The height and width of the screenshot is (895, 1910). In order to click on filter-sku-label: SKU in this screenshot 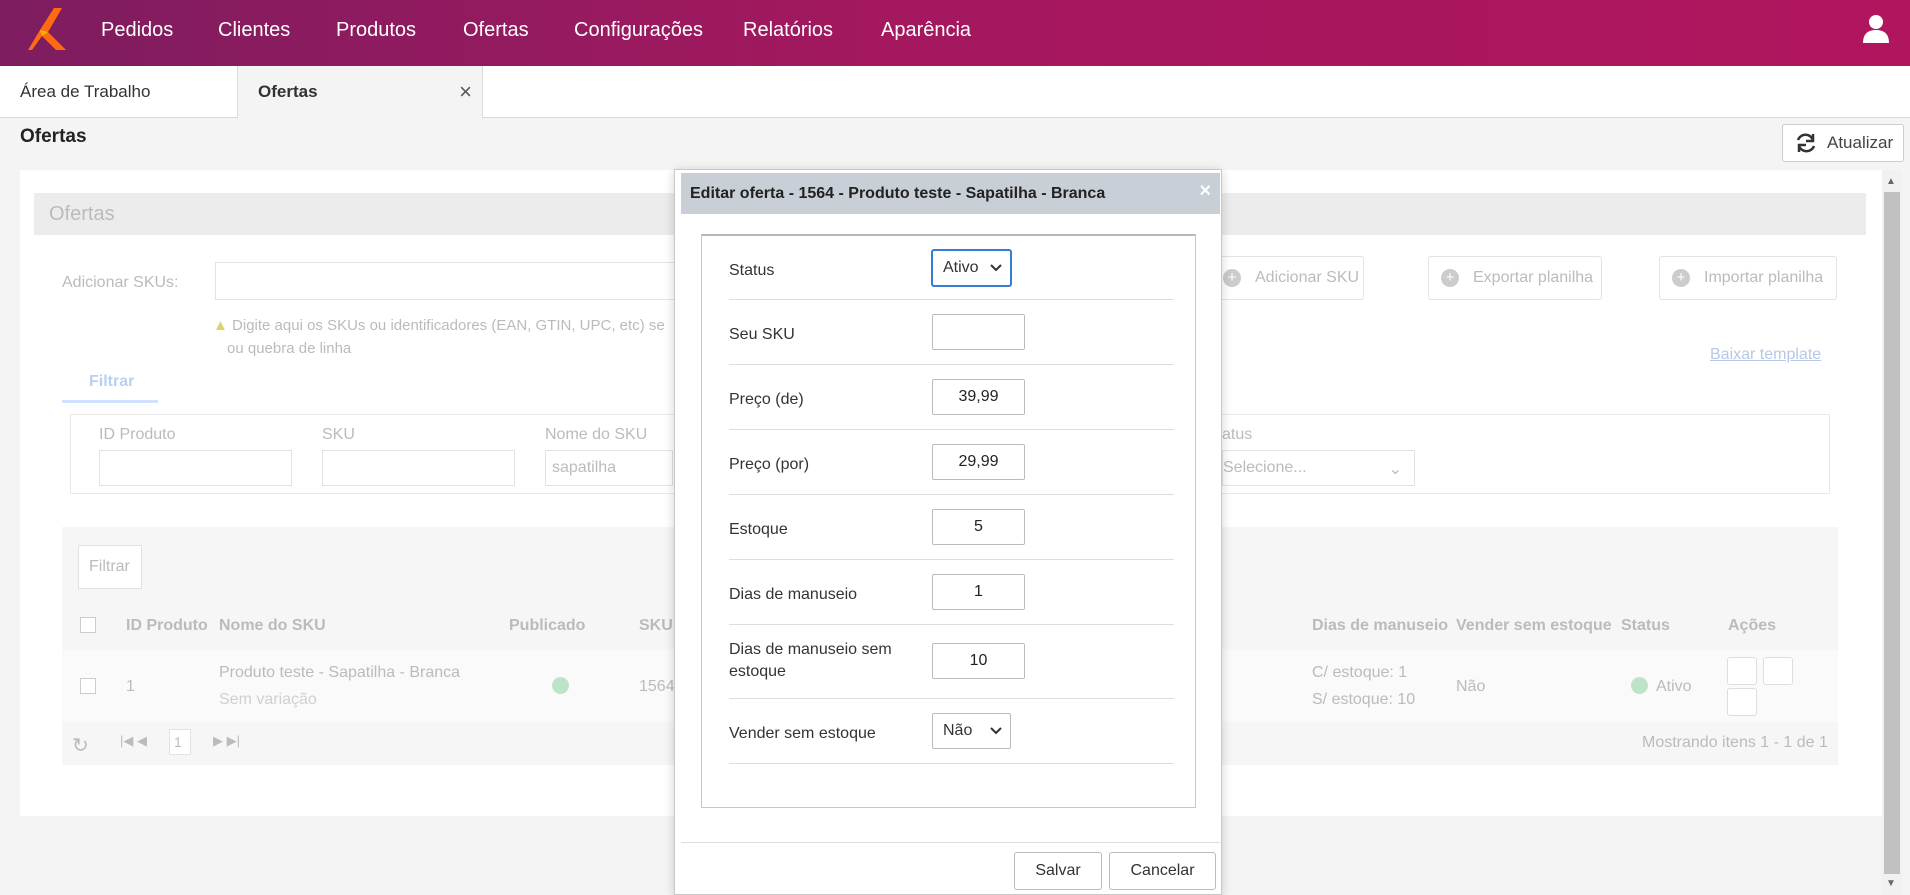, I will do `click(338, 434)`.